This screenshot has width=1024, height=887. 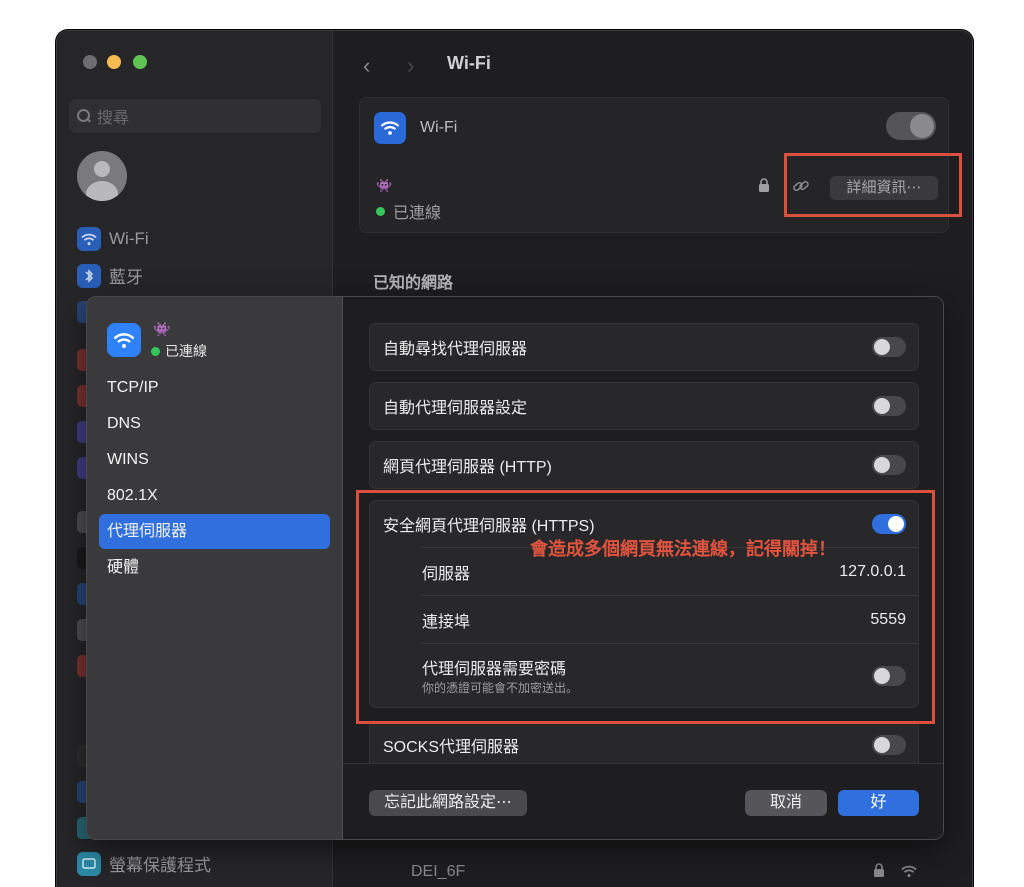 What do you see at coordinates (786, 803) in the screenshot?
I see `cancel-button: 取消` at bounding box center [786, 803].